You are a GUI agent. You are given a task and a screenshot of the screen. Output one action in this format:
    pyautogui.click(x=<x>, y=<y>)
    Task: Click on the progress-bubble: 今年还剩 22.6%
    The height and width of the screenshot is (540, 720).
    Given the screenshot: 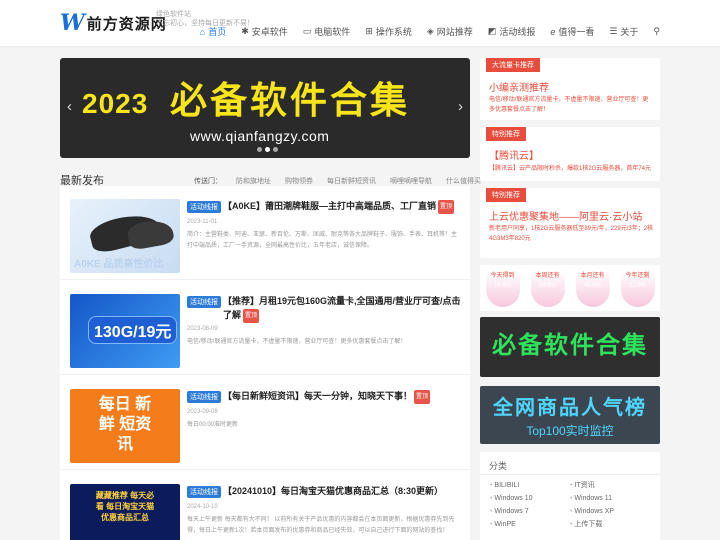 What is the action you would take?
    pyautogui.click(x=637, y=289)
    